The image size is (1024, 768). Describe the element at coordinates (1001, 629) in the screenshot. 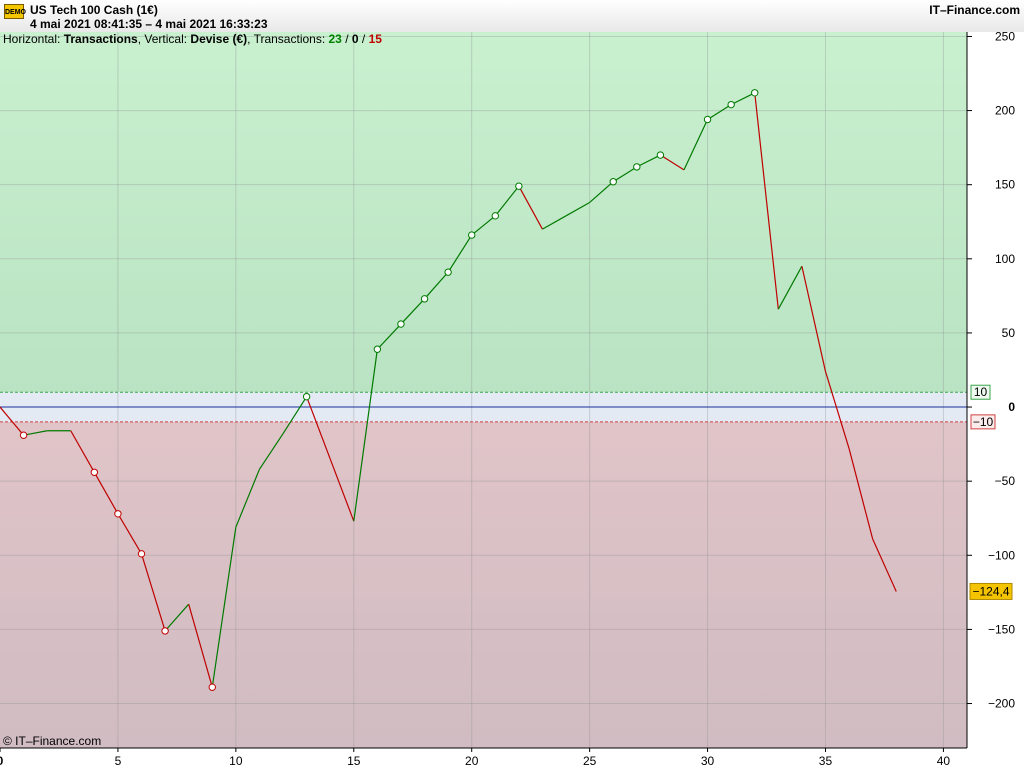

I see `y-tick-label: −150` at that location.